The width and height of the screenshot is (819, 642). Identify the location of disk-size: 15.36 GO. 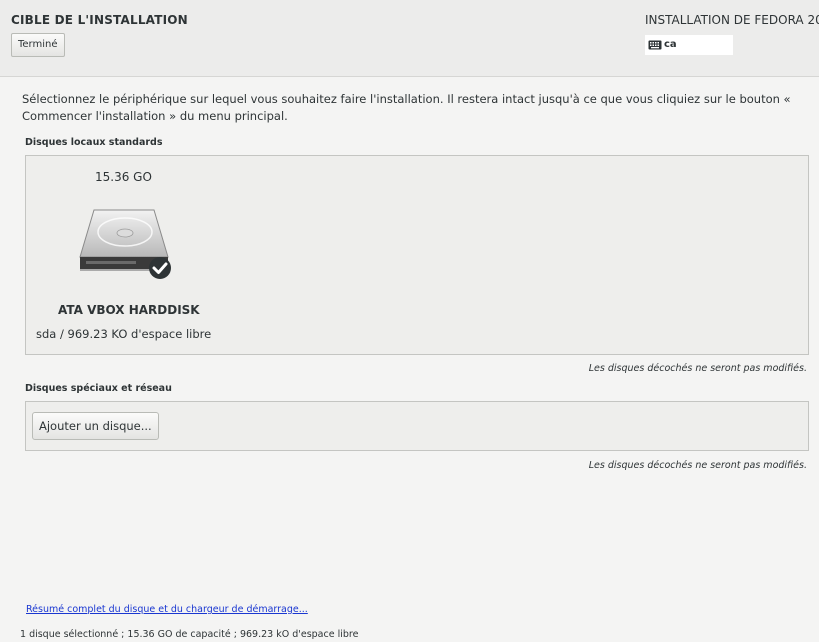
(123, 177).